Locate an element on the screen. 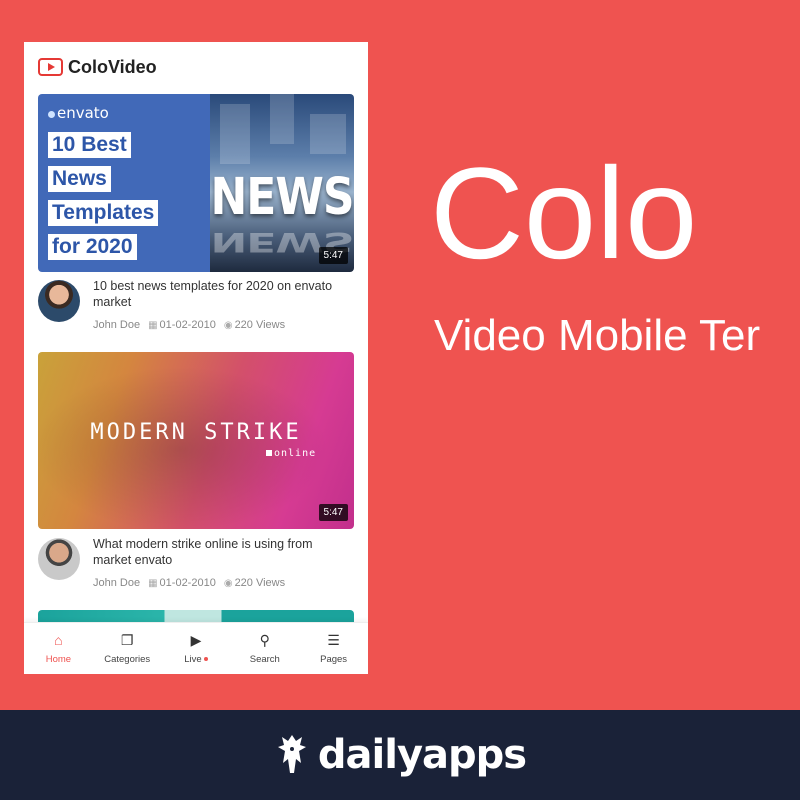 The width and height of the screenshot is (800, 800). home-icon: ⌂ is located at coordinates (58, 640).